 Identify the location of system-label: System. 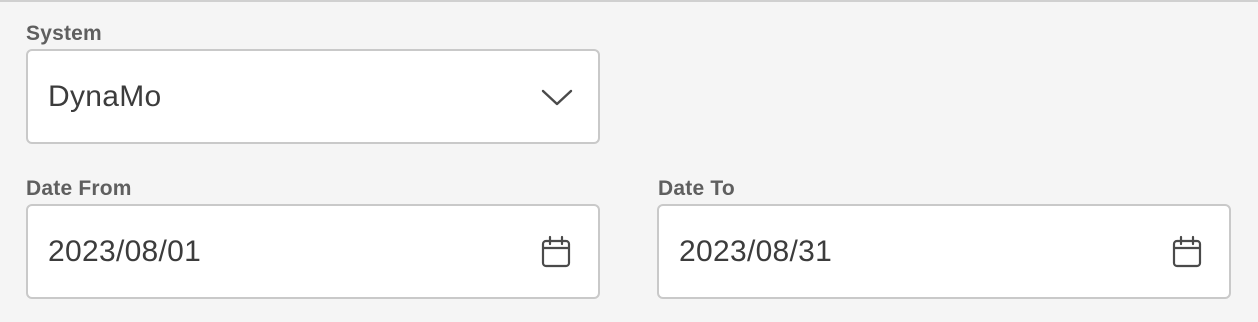
(64, 33).